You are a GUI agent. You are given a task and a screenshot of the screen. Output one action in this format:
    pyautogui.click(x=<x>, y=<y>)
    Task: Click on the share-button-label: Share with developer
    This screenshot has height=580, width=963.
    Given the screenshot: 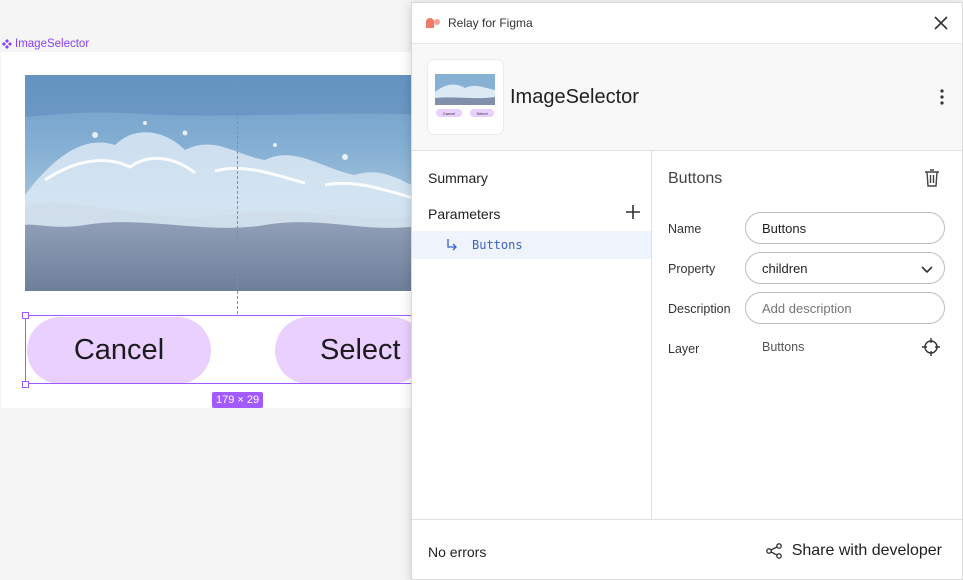 What is the action you would take?
    pyautogui.click(x=866, y=550)
    